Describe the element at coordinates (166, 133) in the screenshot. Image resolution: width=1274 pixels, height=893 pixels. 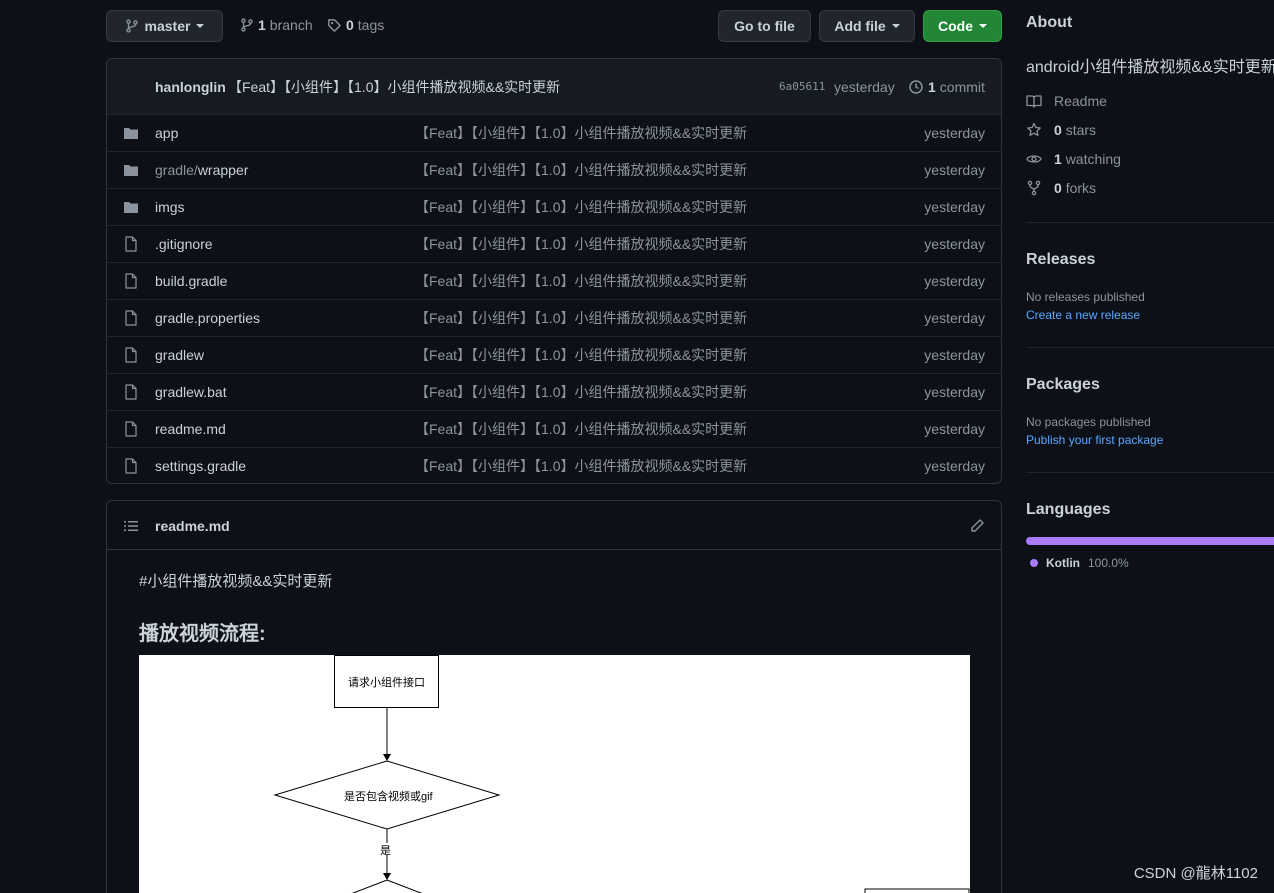
I see `file-name-link: app` at that location.